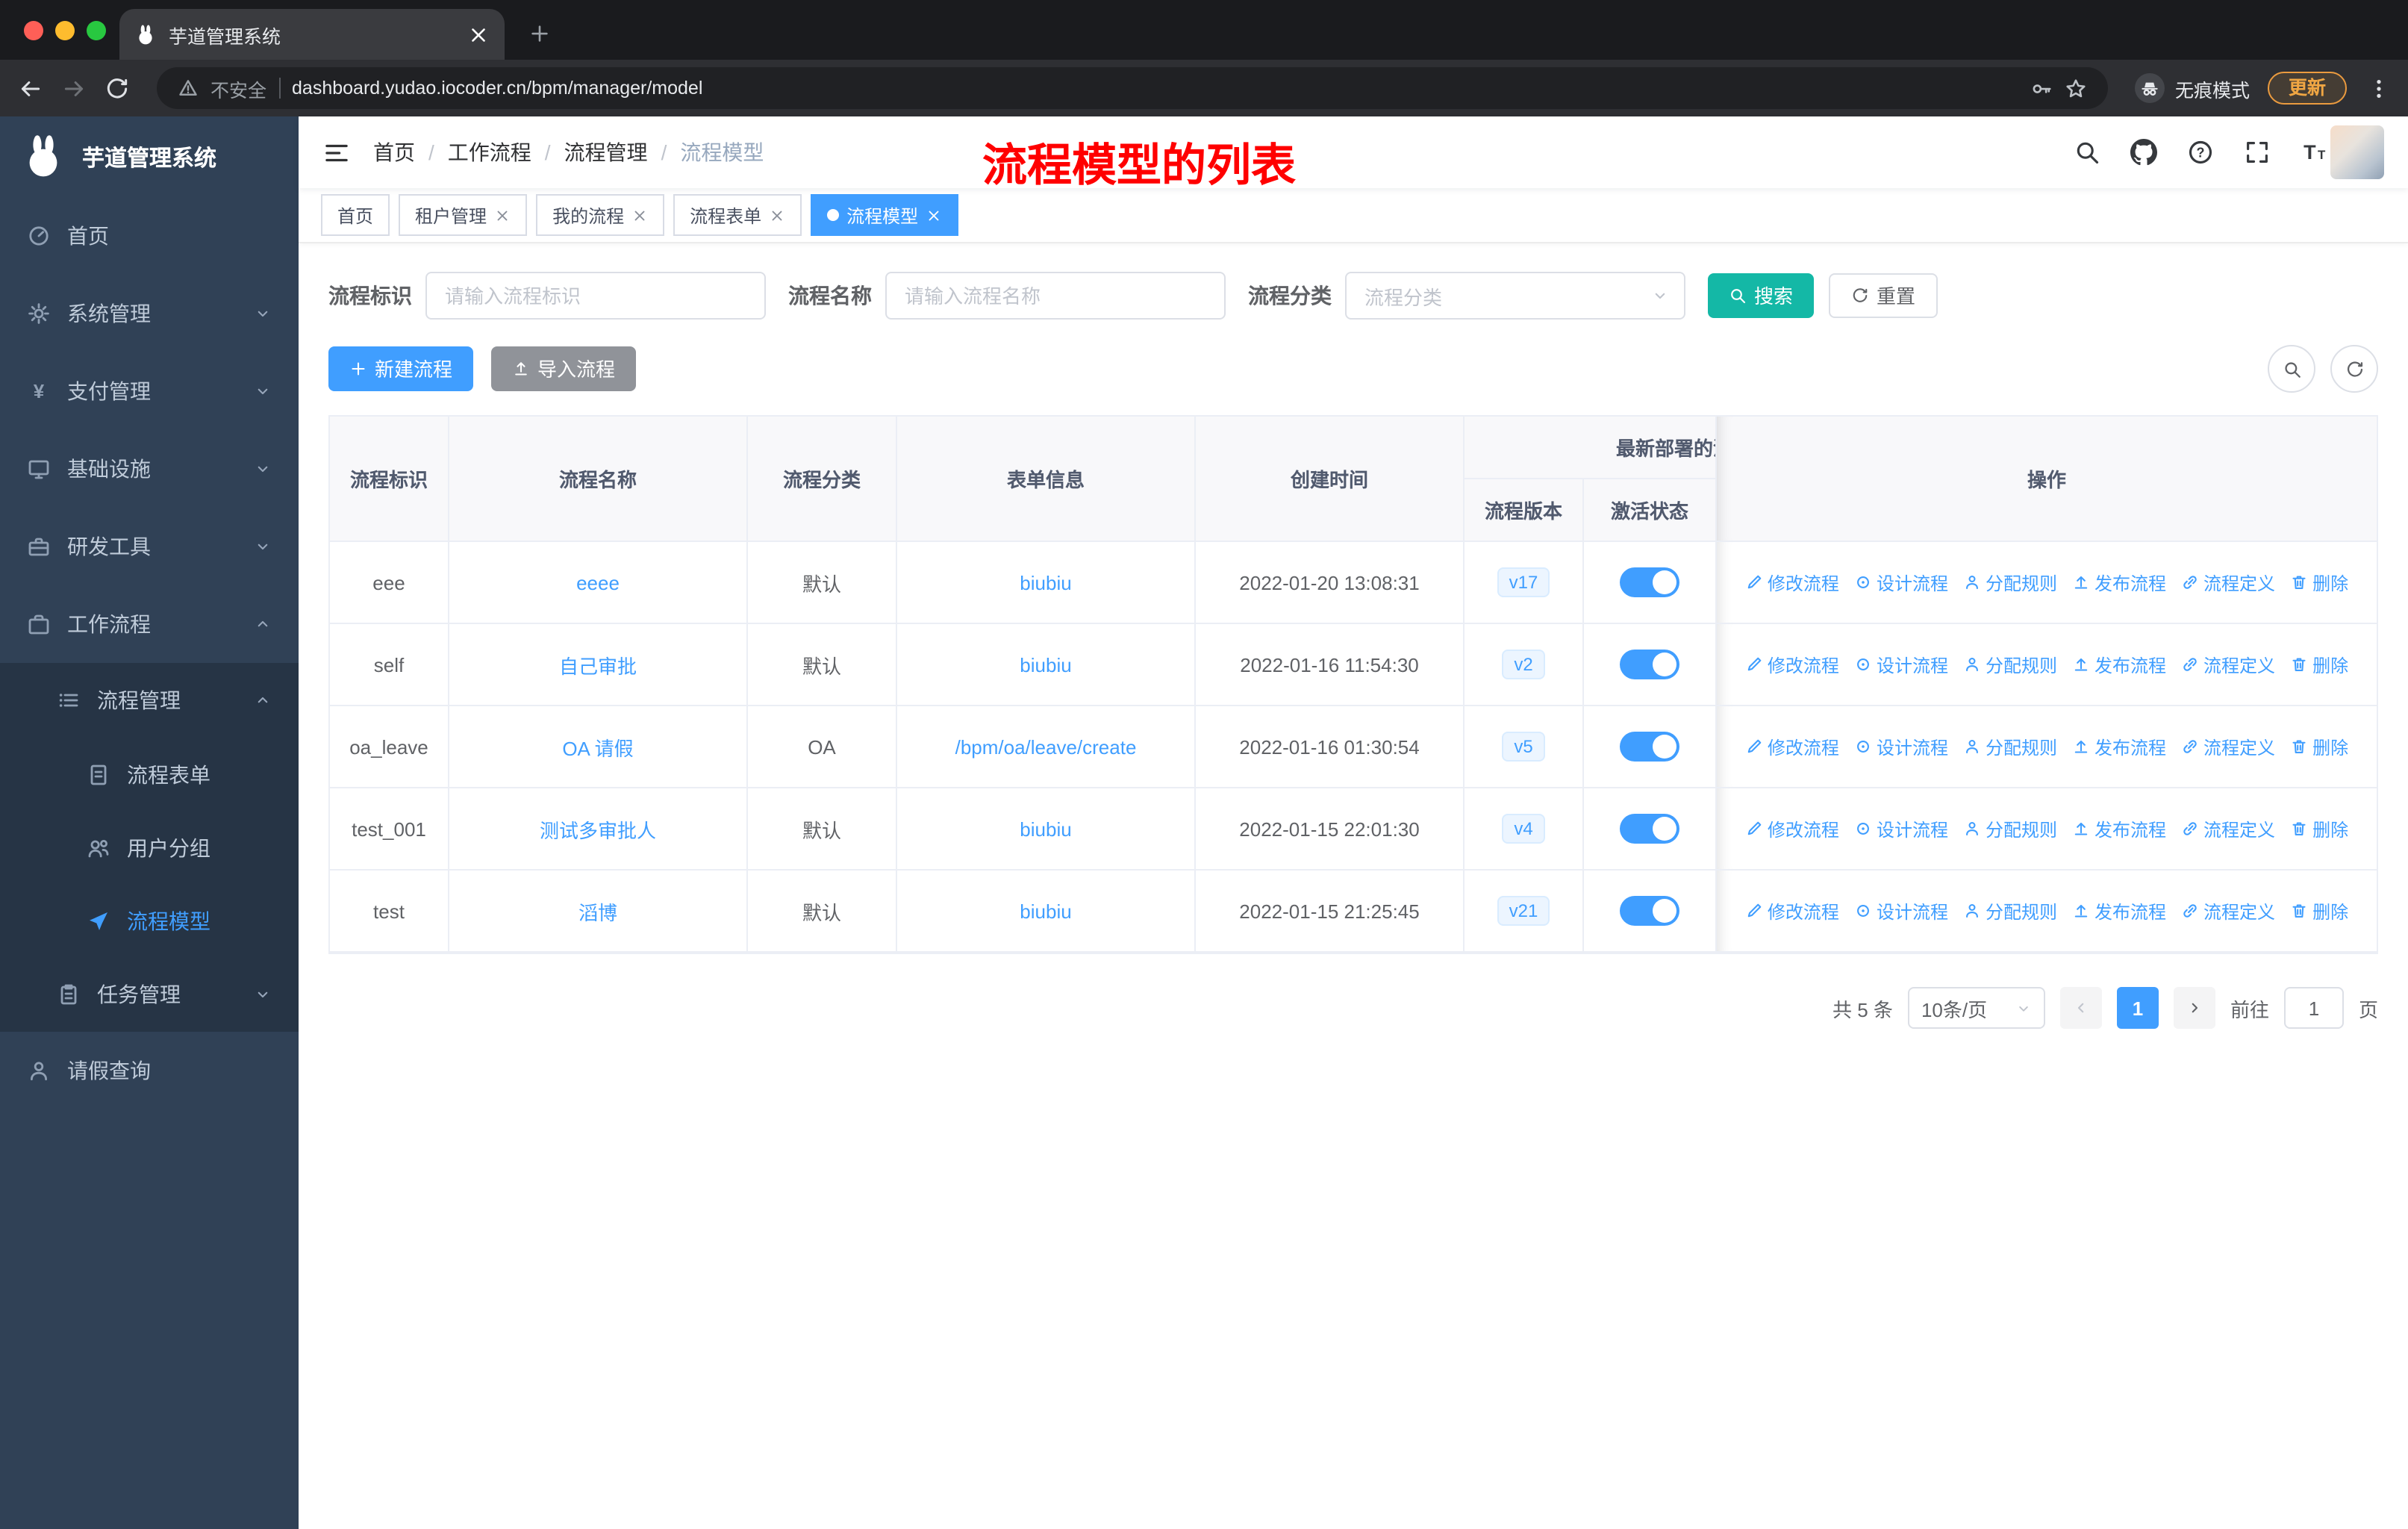 The height and width of the screenshot is (1529, 2408). Describe the element at coordinates (149, 391) in the screenshot. I see `sidebar-item-payment: ¥ 支付管理` at that location.